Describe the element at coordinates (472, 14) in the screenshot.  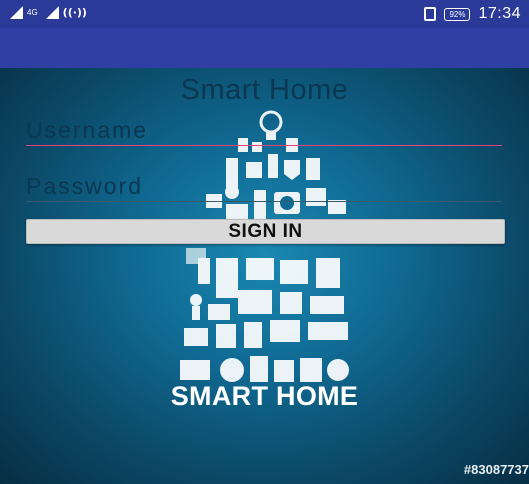
I see `status-icons-right: 92% 17:34` at that location.